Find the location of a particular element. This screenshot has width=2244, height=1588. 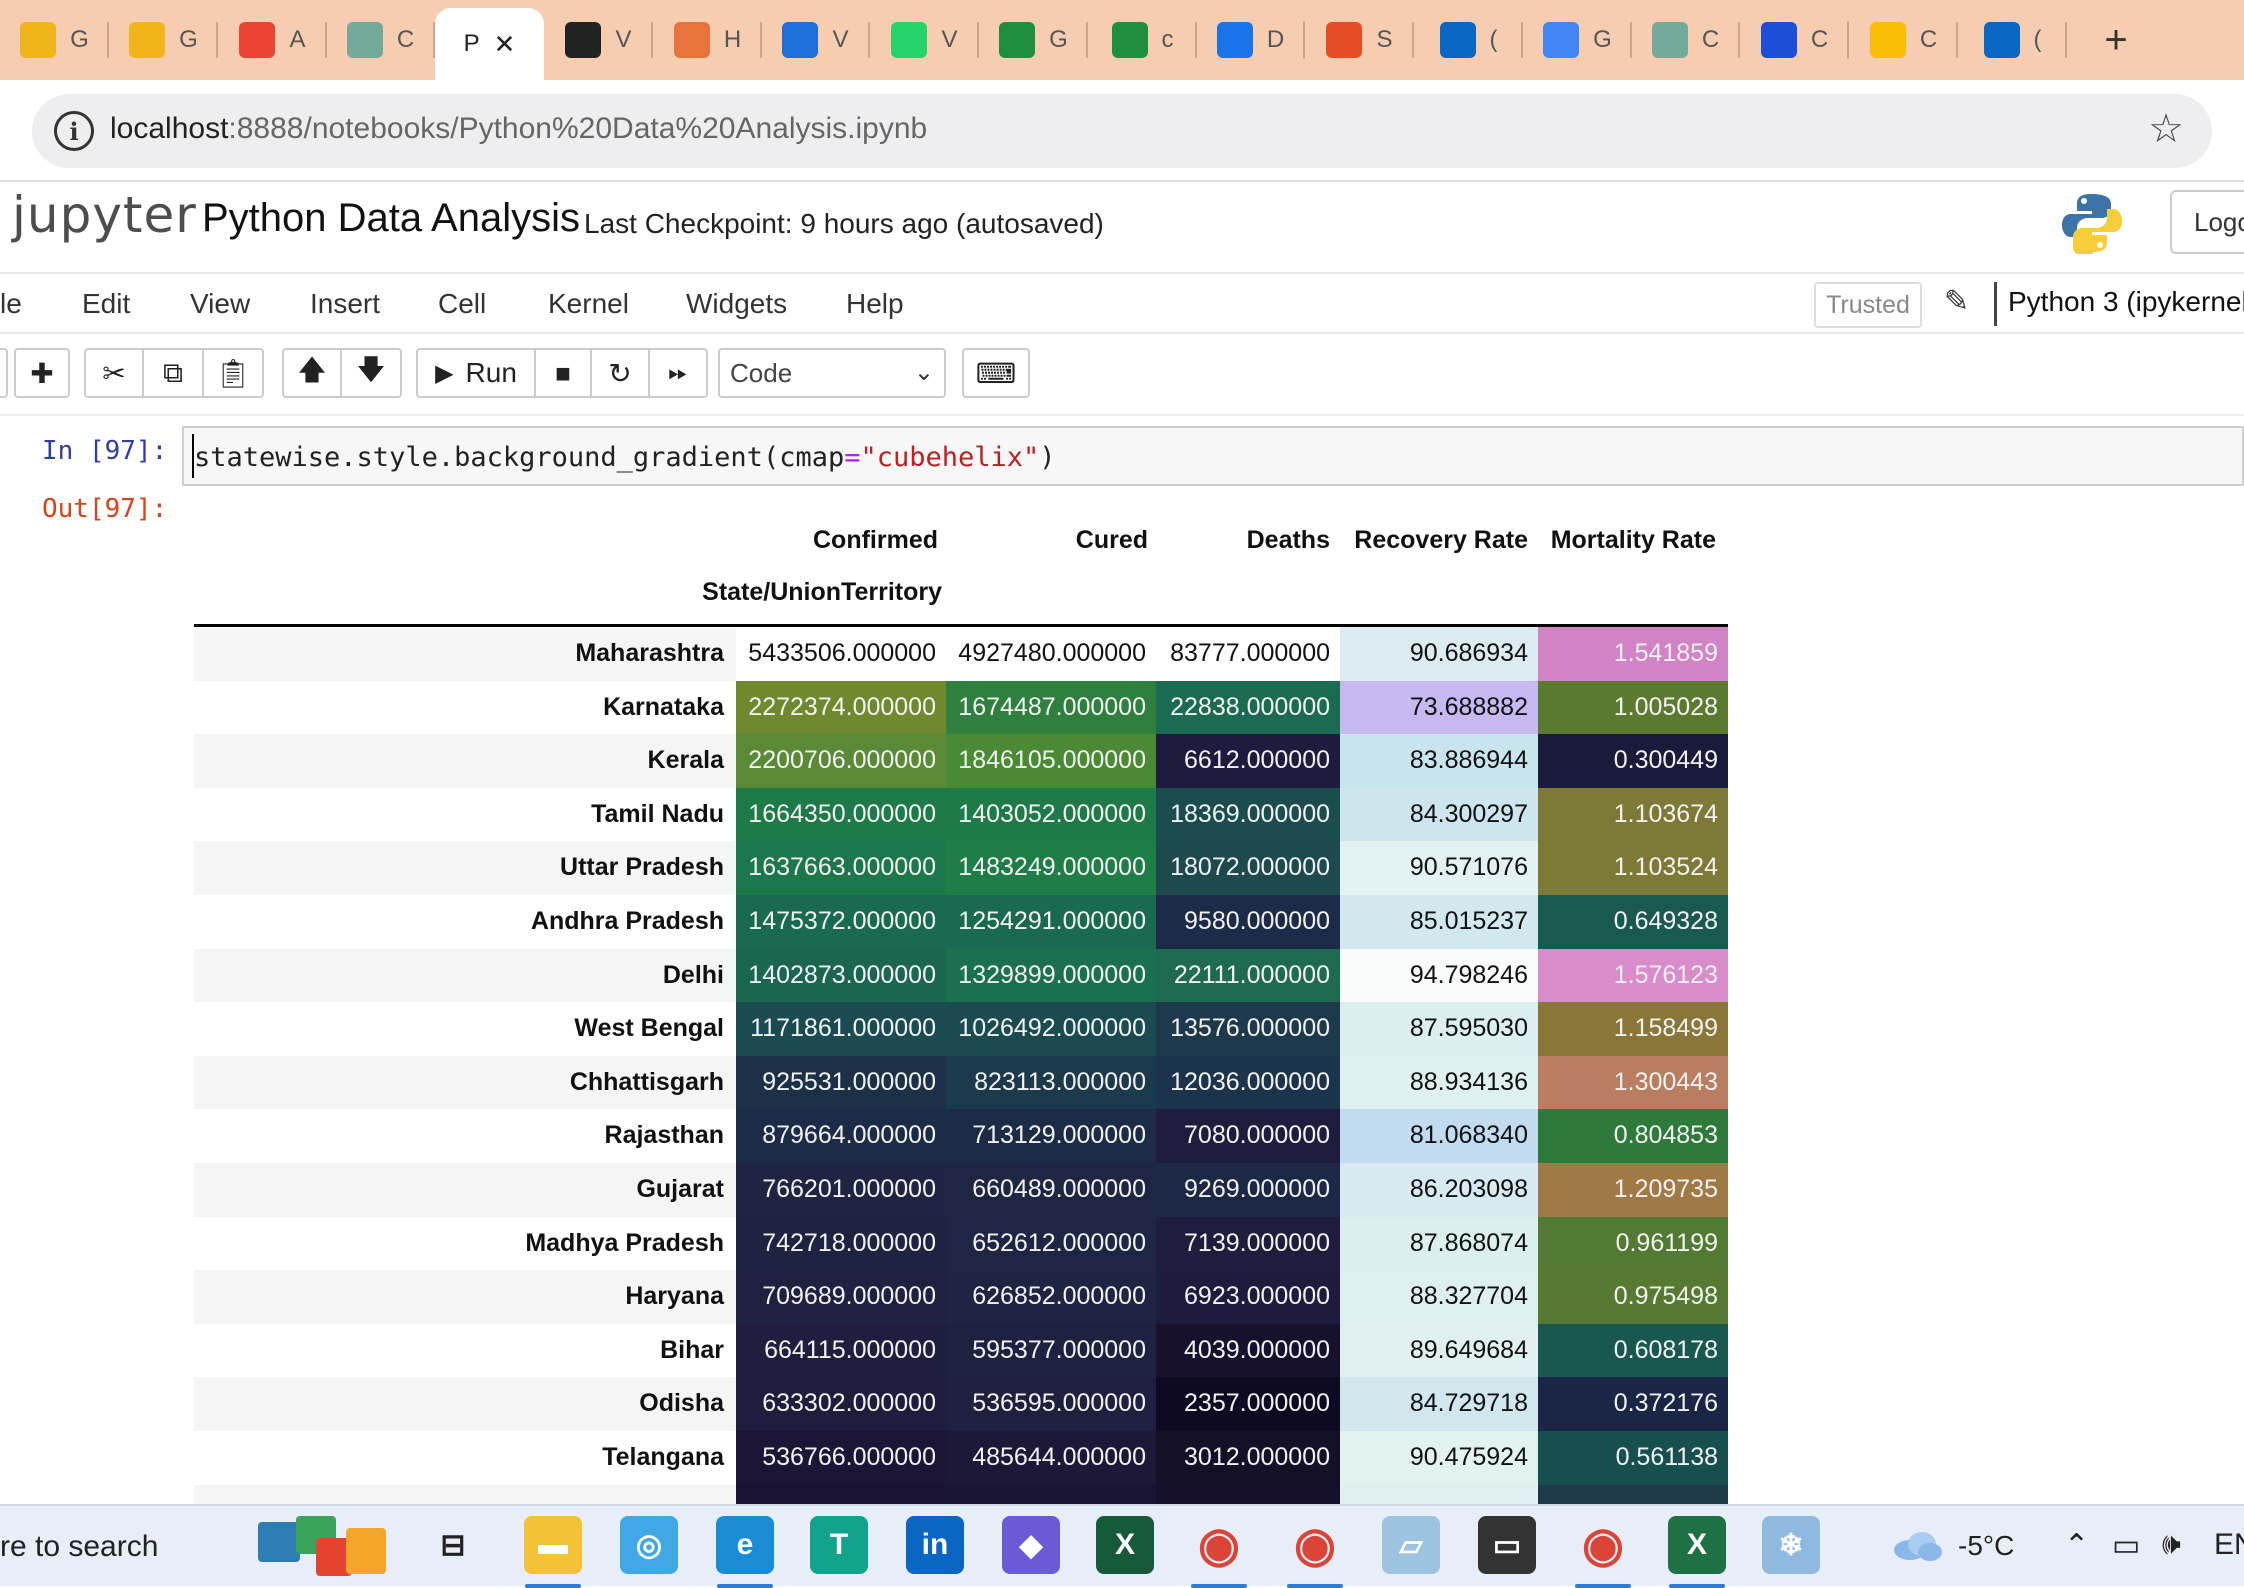

move-down-button: 🡇 is located at coordinates (371, 373).